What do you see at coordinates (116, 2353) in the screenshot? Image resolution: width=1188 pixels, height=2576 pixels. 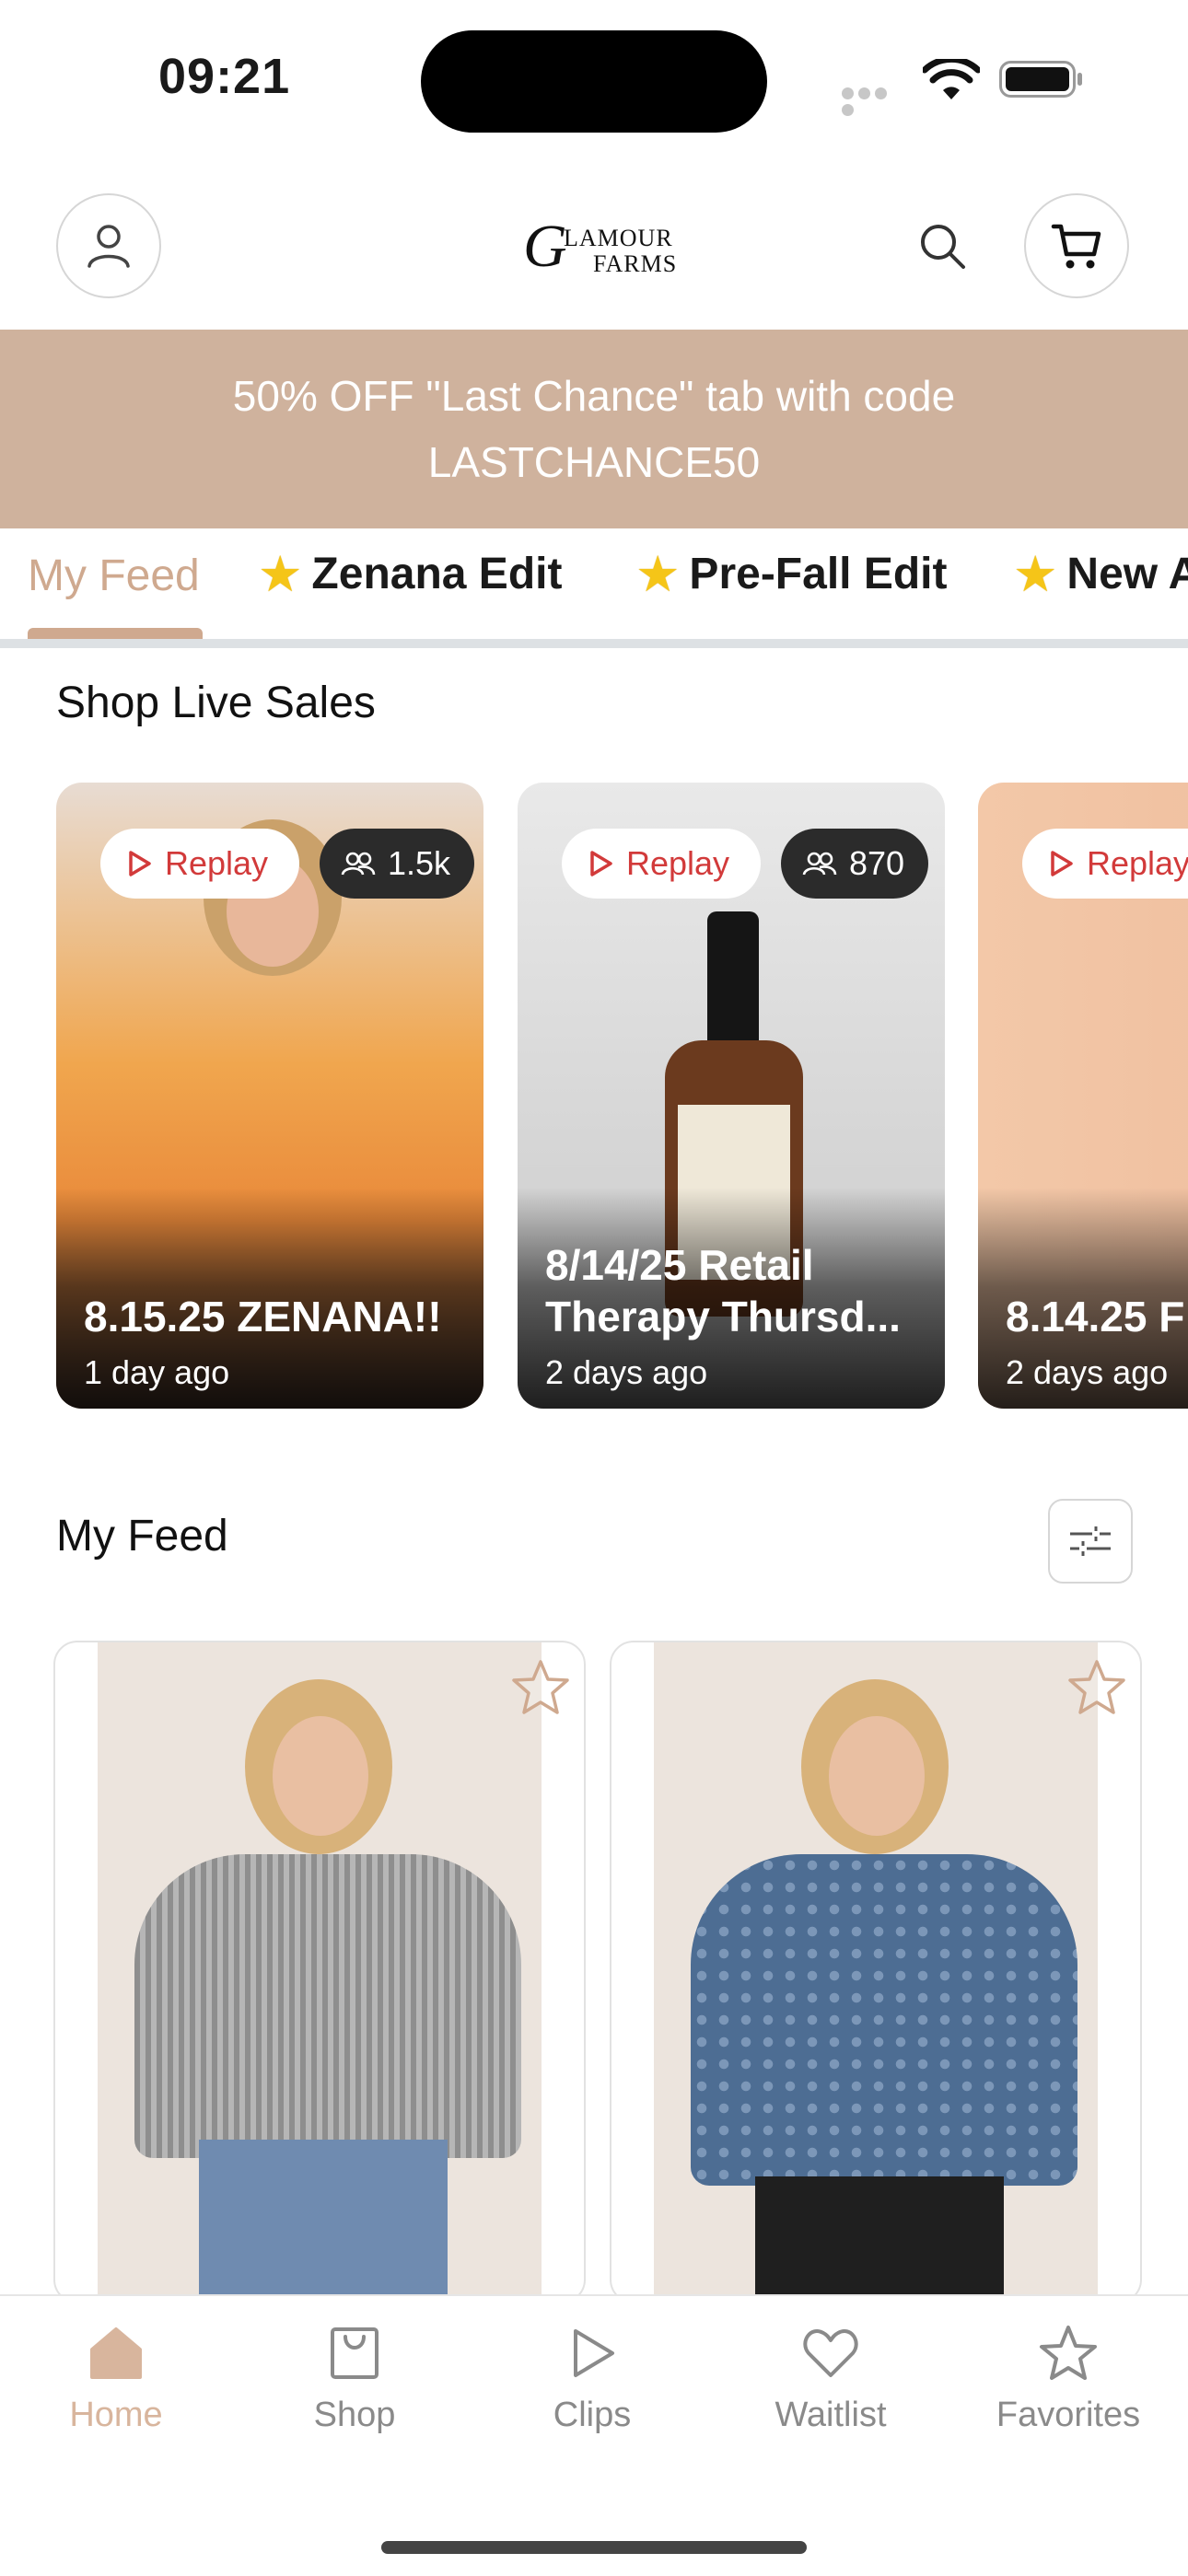 I see `home-icon` at bounding box center [116, 2353].